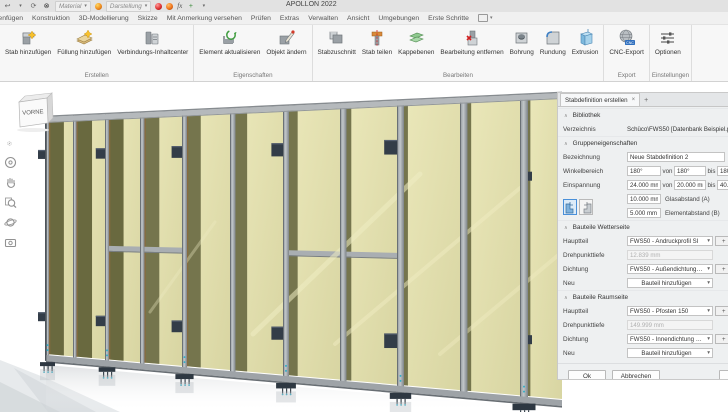 The width and height of the screenshot is (728, 412). What do you see at coordinates (723, 374) in the screenshot?
I see `apply-button-partial` at bounding box center [723, 374].